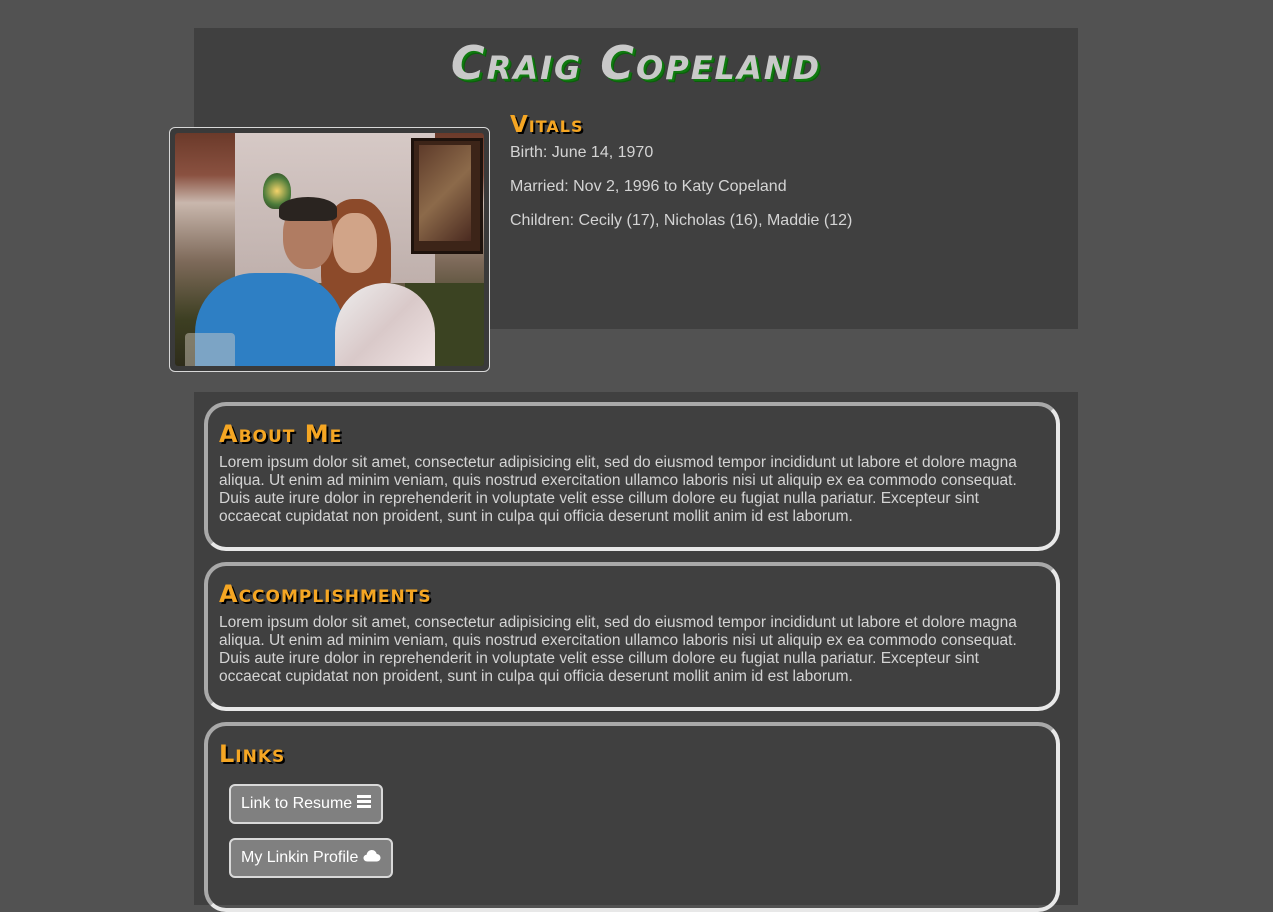  Describe the element at coordinates (547, 125) in the screenshot. I see `vitals-heading: Vitals` at that location.